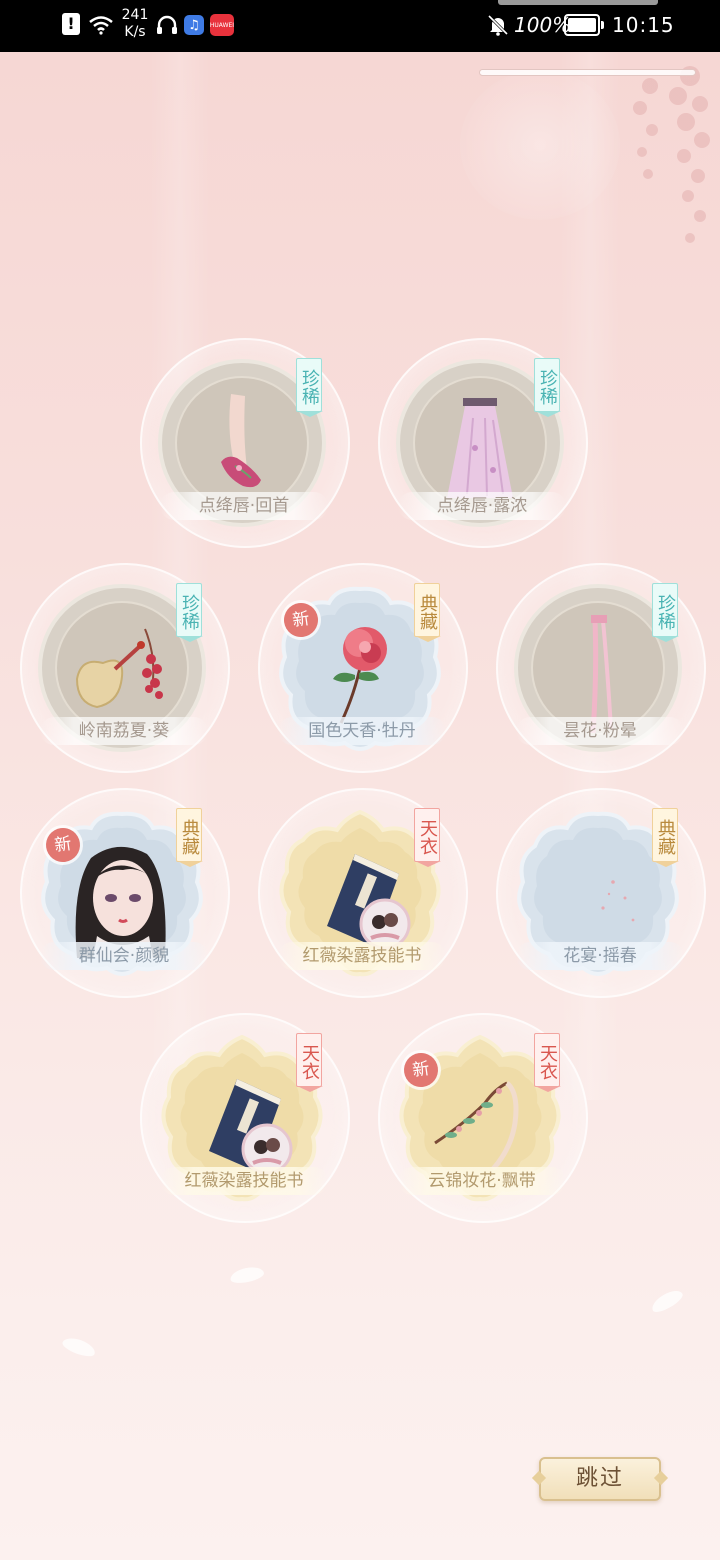 This screenshot has height=1560, width=720. Describe the element at coordinates (587, 72) in the screenshot. I see `top-progress-pill` at that location.